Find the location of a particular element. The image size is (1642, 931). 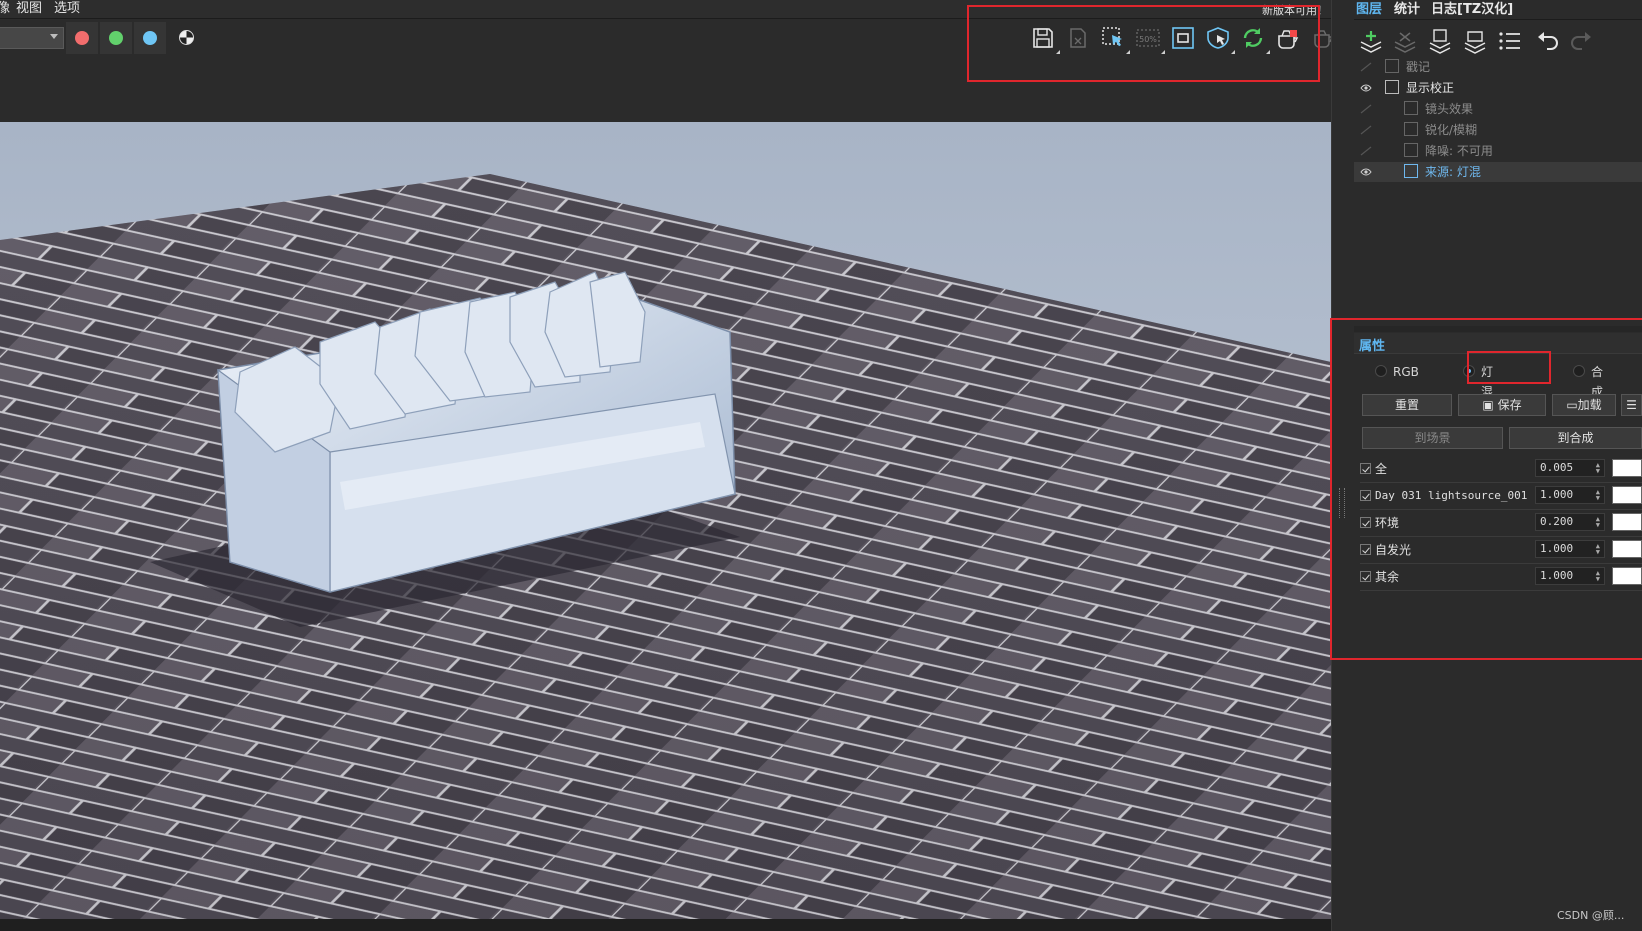

layer-list-button is located at coordinates (1510, 41).